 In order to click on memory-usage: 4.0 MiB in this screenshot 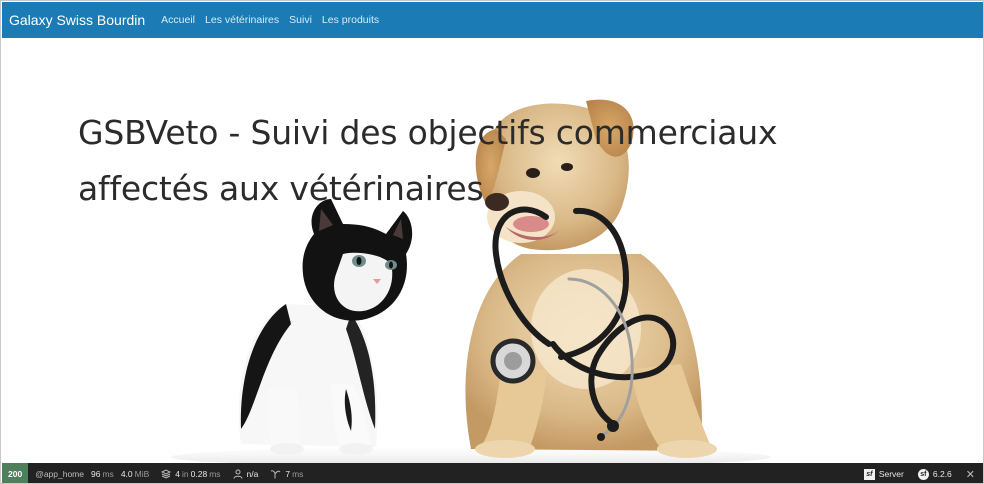, I will do `click(135, 474)`.